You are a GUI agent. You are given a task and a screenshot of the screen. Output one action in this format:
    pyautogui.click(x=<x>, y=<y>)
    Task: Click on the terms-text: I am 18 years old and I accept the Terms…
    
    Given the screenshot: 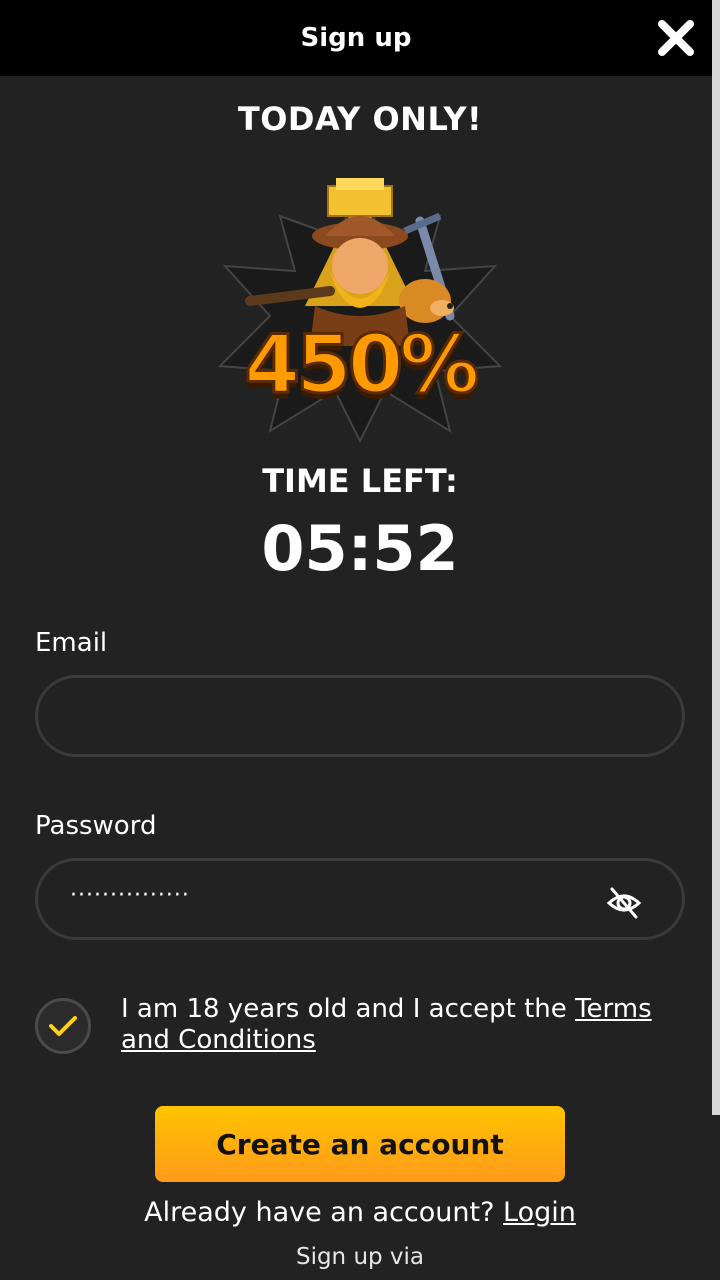 What is the action you would take?
    pyautogui.click(x=401, y=1025)
    